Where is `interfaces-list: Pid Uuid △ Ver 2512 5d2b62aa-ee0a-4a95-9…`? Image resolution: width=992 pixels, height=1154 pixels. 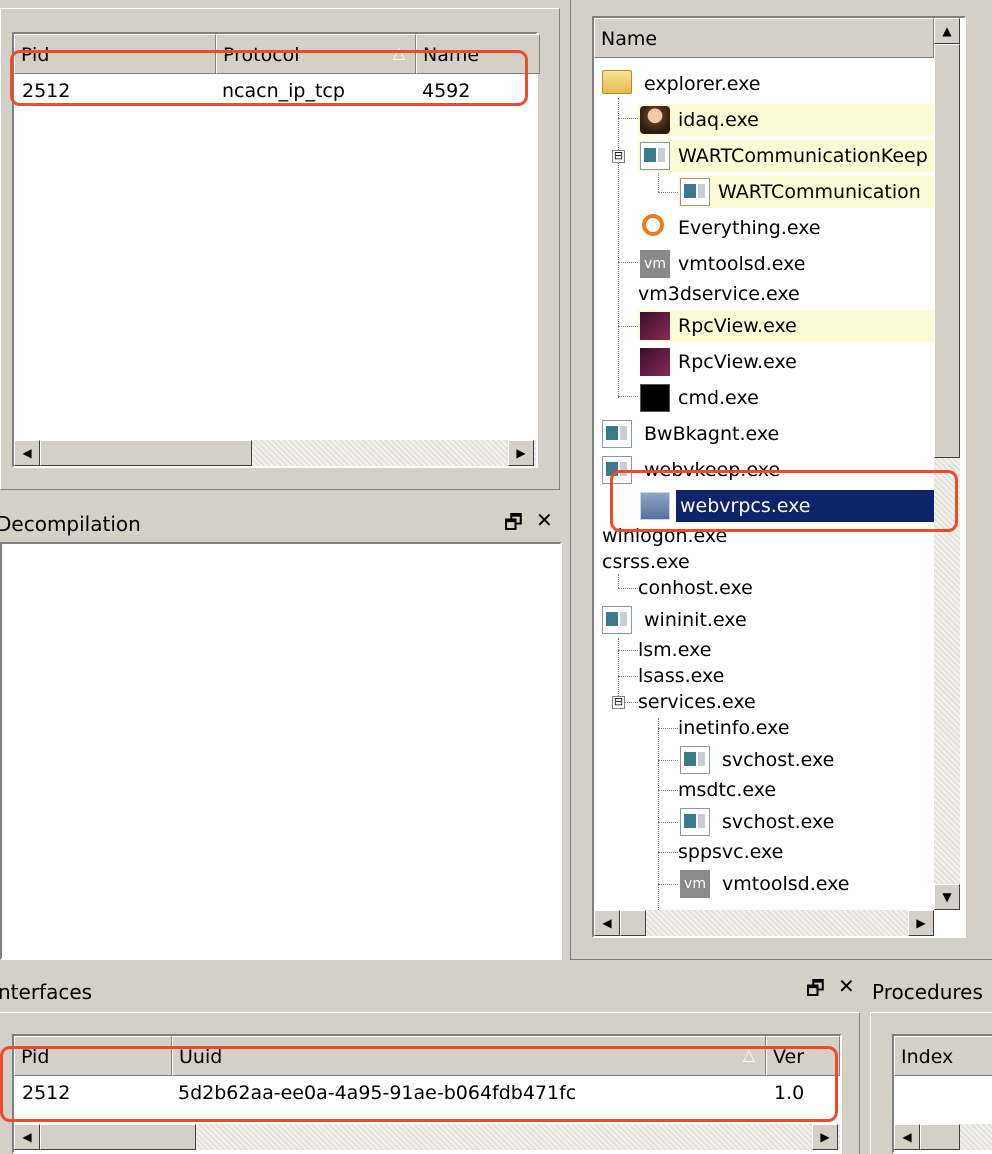 interfaces-list: Pid Uuid △ Ver 2512 5d2b62aa-ee0a-4a95-9… is located at coordinates (427, 1094).